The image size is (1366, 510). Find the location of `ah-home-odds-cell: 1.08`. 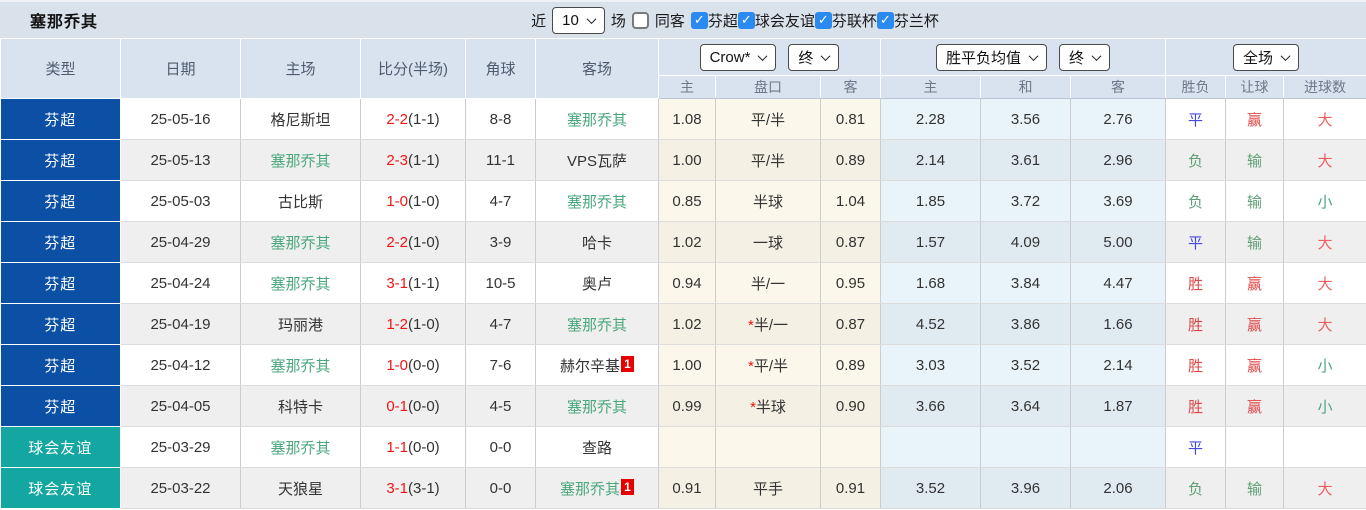

ah-home-odds-cell: 1.08 is located at coordinates (687, 119).